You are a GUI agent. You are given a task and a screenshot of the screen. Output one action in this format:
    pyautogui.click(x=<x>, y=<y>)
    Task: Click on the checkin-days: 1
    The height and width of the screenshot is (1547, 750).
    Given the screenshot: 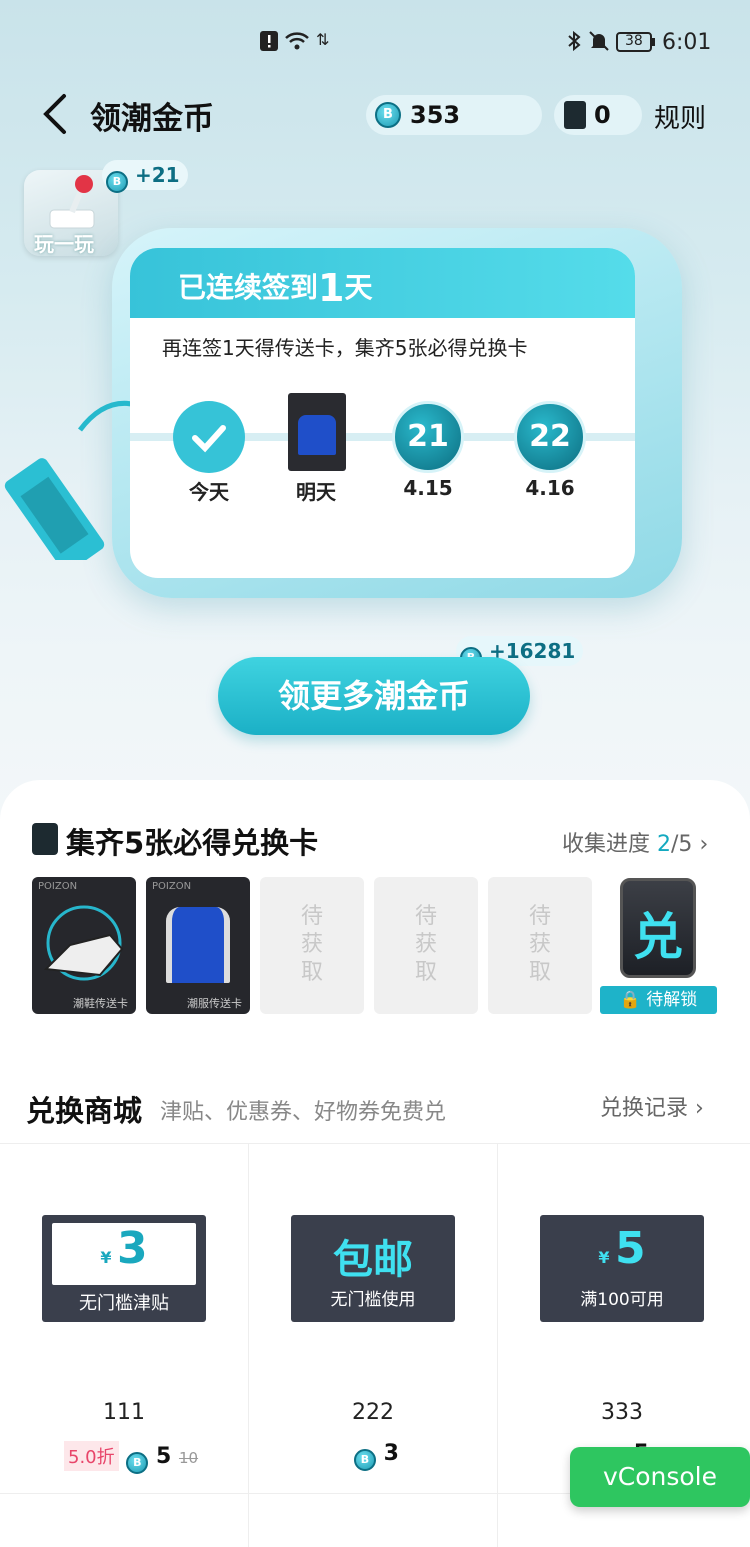 What is the action you would take?
    pyautogui.click(x=331, y=288)
    